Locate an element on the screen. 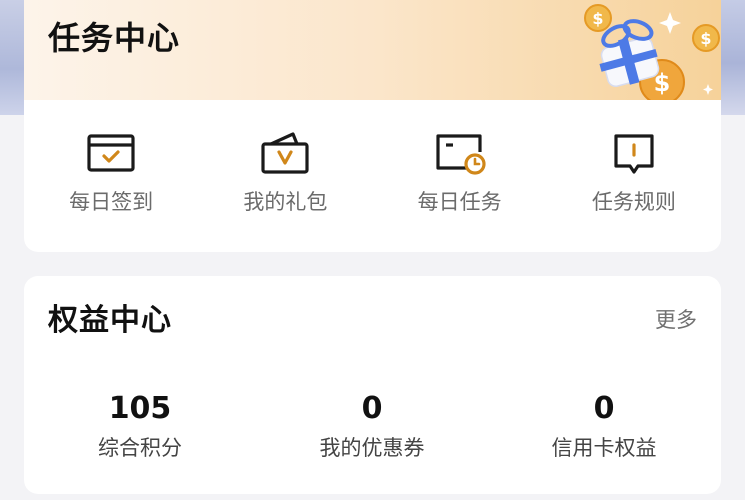 Image resolution: width=745 pixels, height=500 pixels. rights-stats: 105 综合积分 0 我的优惠券 0 信用卡权益 is located at coordinates (372, 426).